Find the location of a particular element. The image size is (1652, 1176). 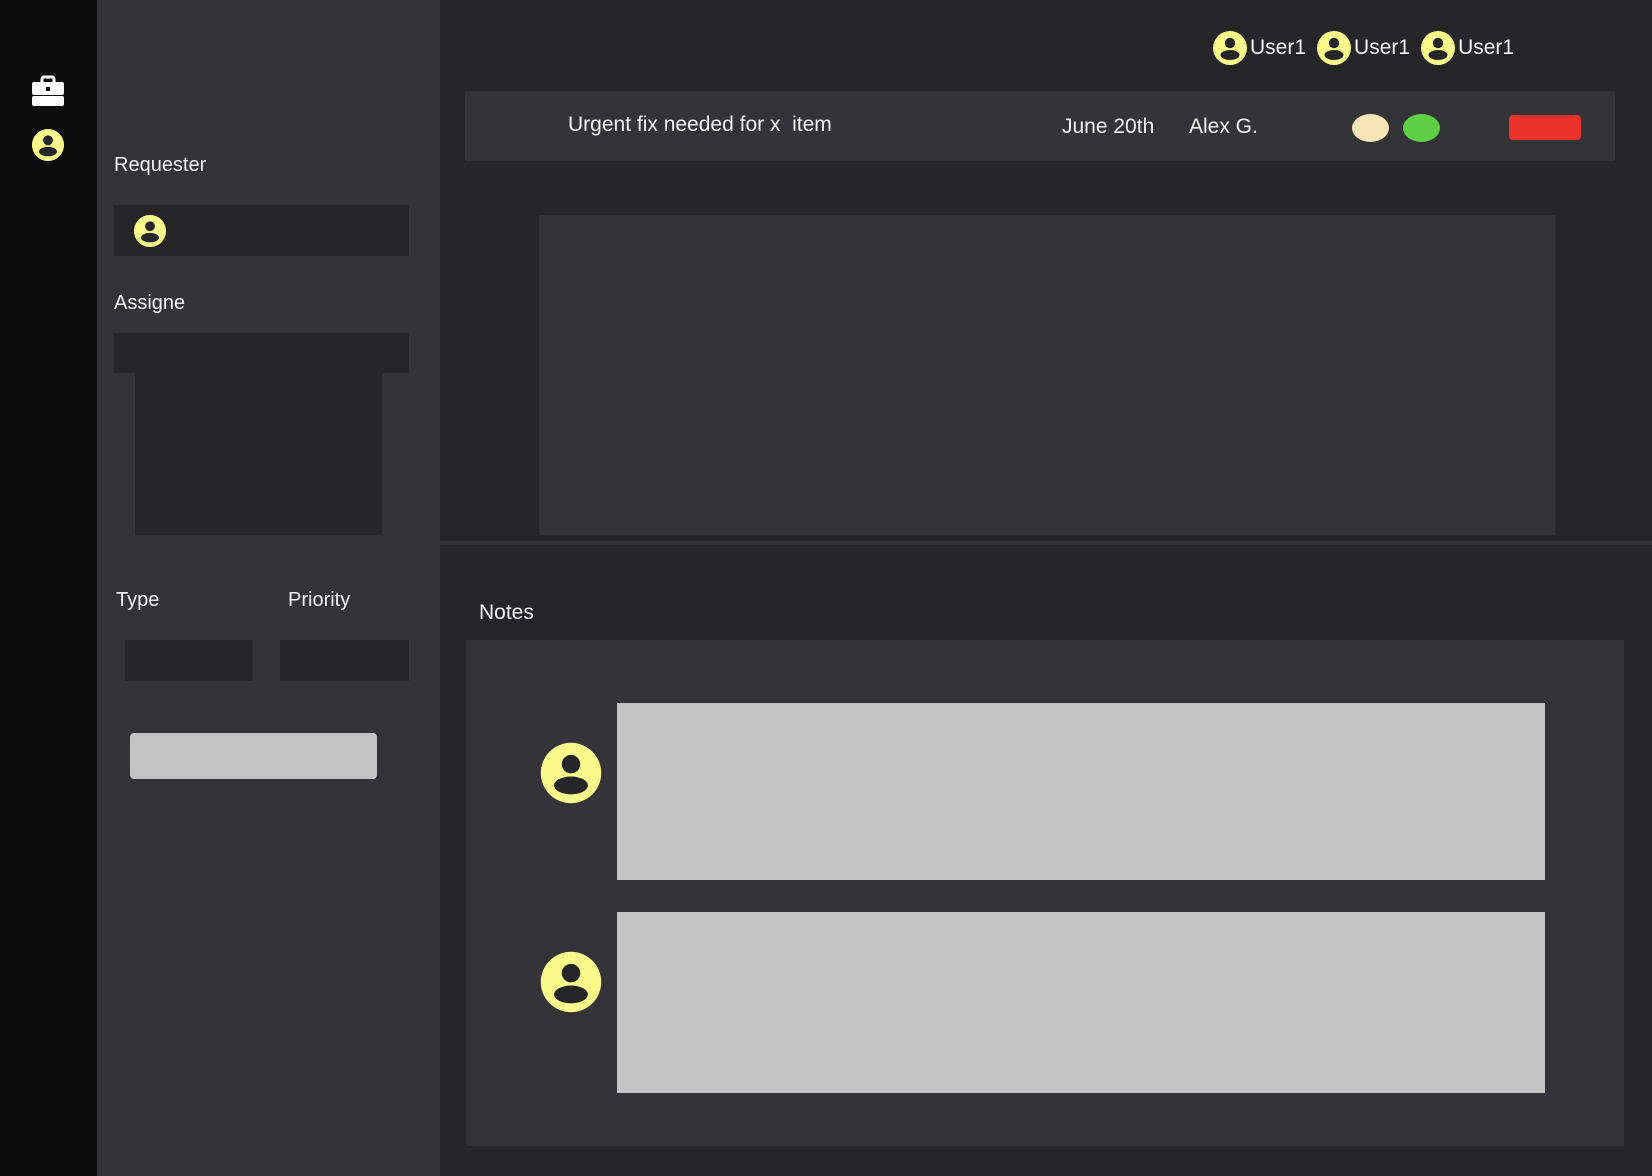

type-select is located at coordinates (189, 660).